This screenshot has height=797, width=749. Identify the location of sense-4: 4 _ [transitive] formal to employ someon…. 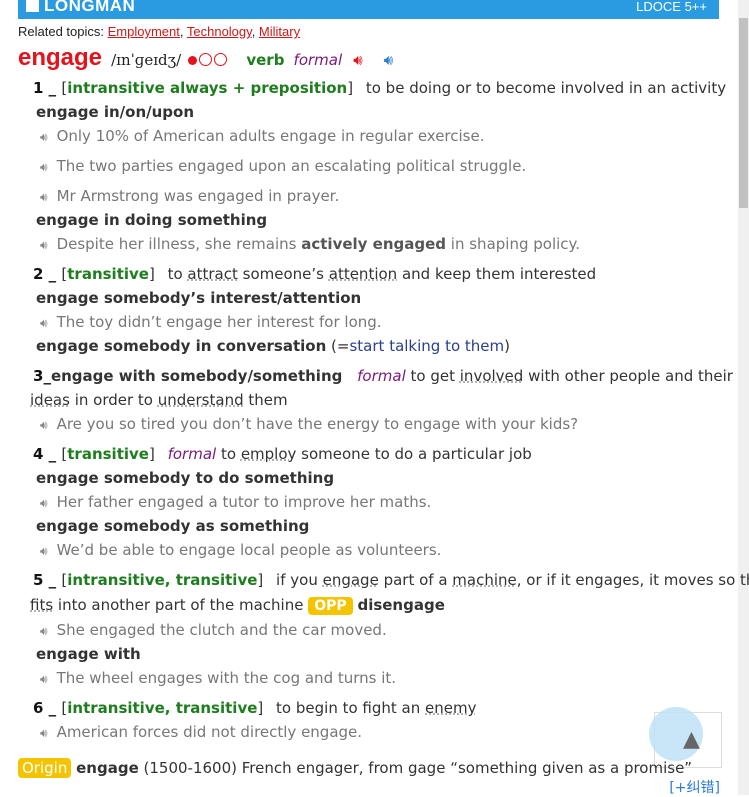
(282, 454).